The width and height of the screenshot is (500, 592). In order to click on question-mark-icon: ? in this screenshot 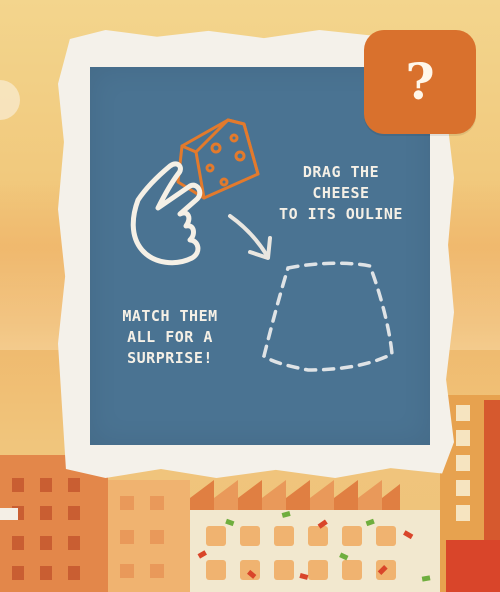, I will do `click(420, 81)`.